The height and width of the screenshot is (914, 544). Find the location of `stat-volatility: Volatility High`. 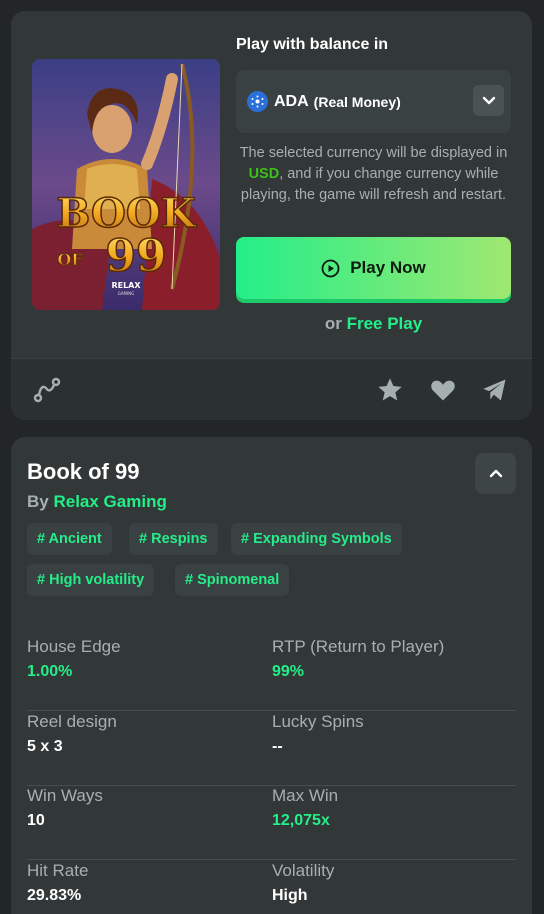

stat-volatility: Volatility High is located at coordinates (303, 883).